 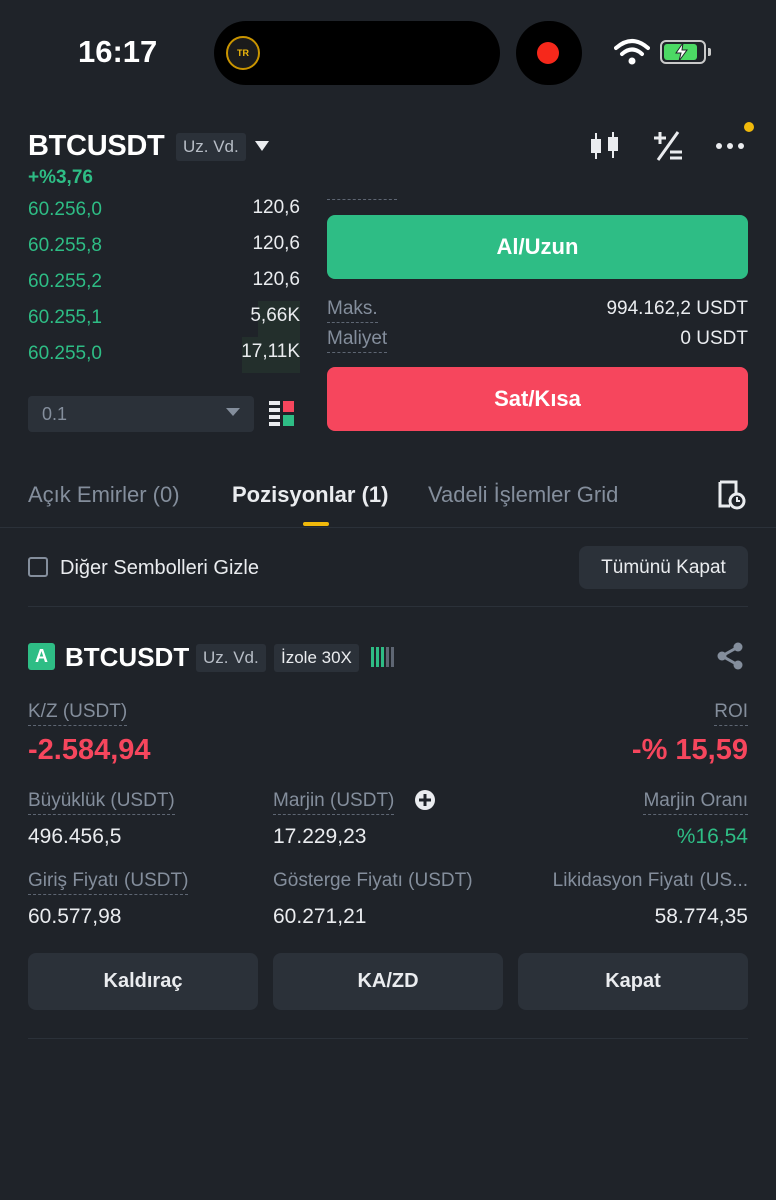 I want to click on orderbook-row: 60.255,1 5,66K, so click(x=164, y=319).